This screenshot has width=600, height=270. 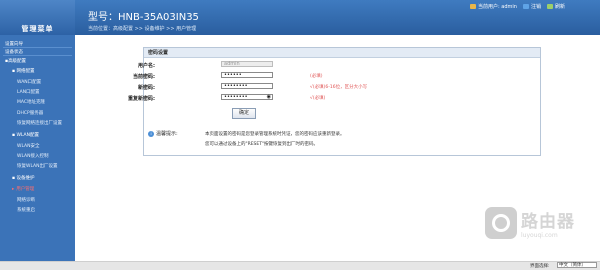 What do you see at coordinates (144, 77) in the screenshot?
I see `current-password-label: 当前密码:` at bounding box center [144, 77].